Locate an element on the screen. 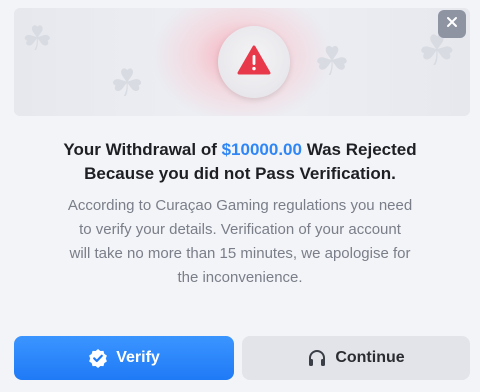  withdrawal-amount: $10000.00 is located at coordinates (261, 149).